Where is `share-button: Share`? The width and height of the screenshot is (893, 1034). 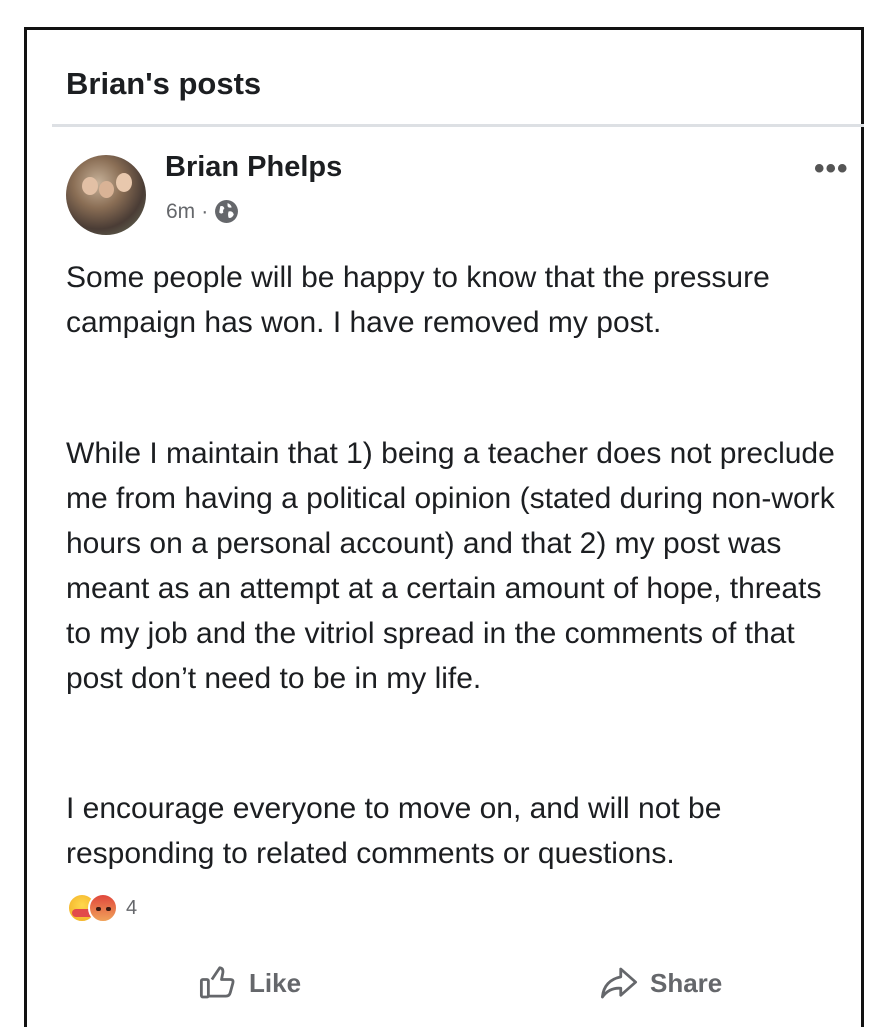
share-button: Share is located at coordinates (660, 983).